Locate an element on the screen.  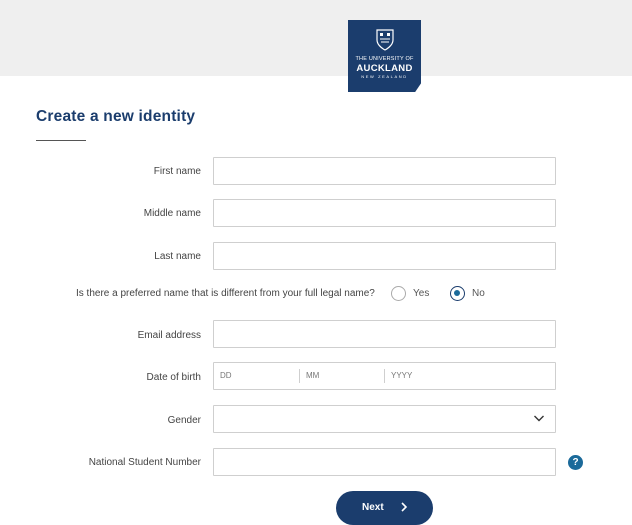
dob-field: DD MM YYYY is located at coordinates (384, 376).